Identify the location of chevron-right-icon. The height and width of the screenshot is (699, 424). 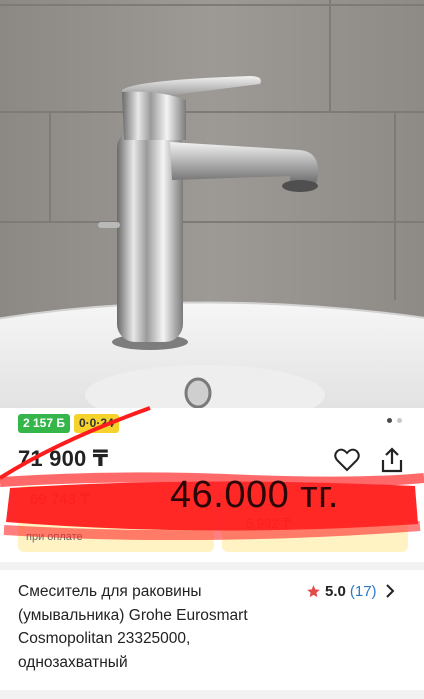
(390, 591).